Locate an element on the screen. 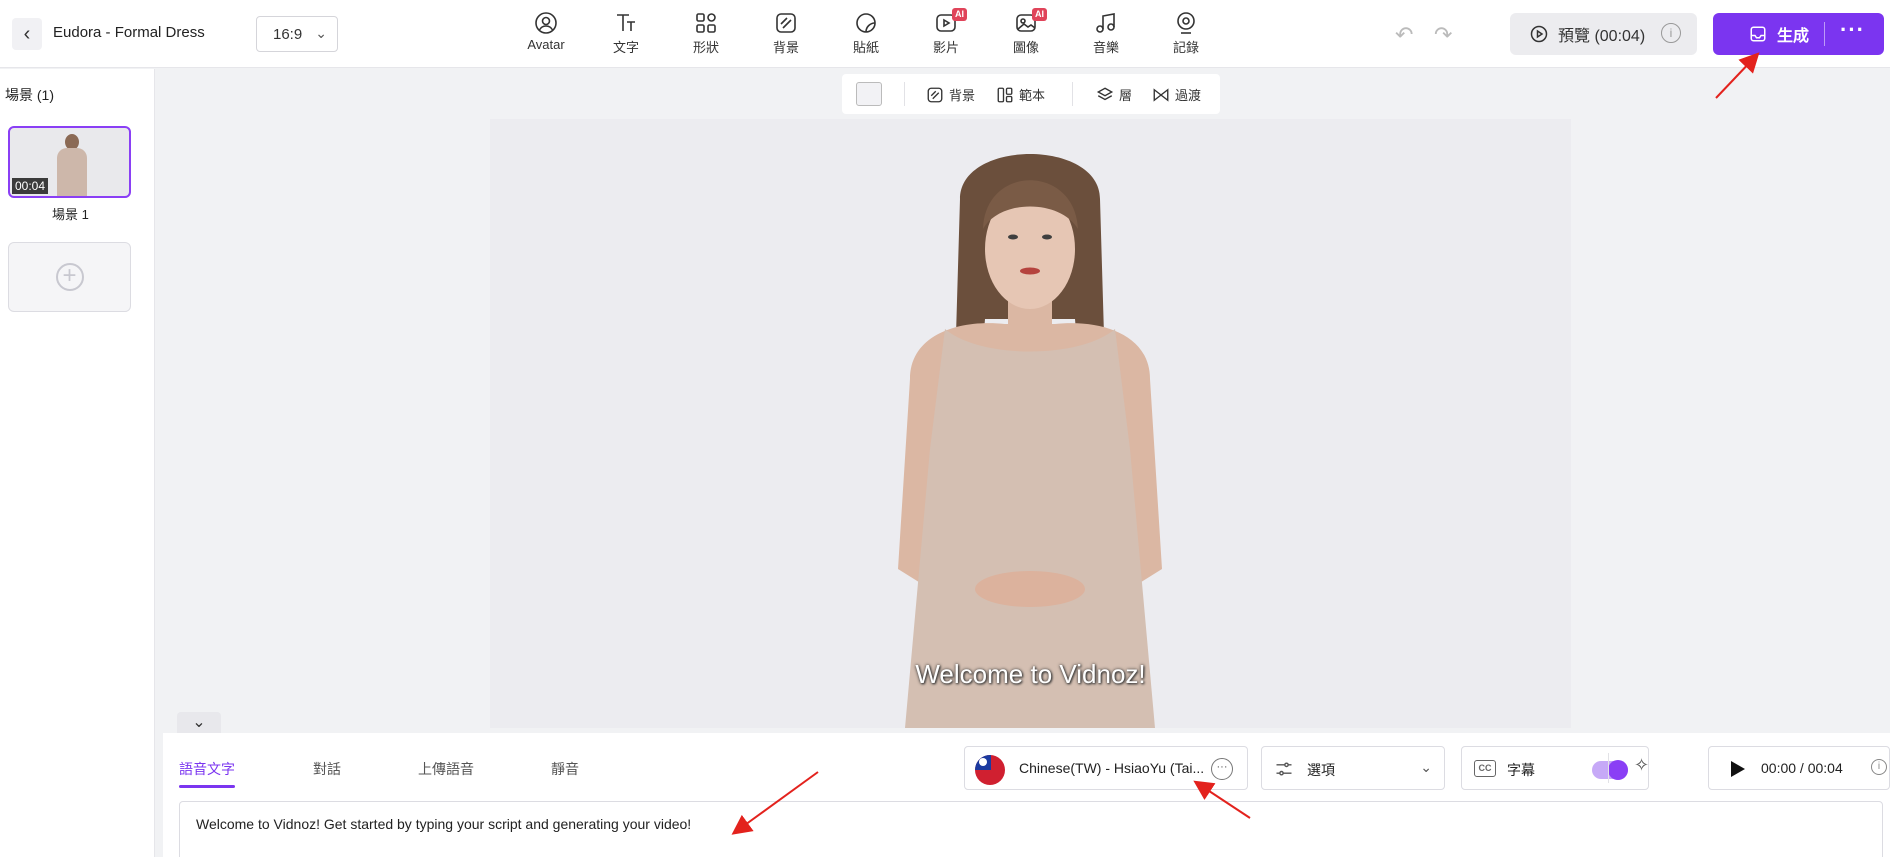 This screenshot has height=857, width=1890. canvas-background-button: 背景 is located at coordinates (950, 94).